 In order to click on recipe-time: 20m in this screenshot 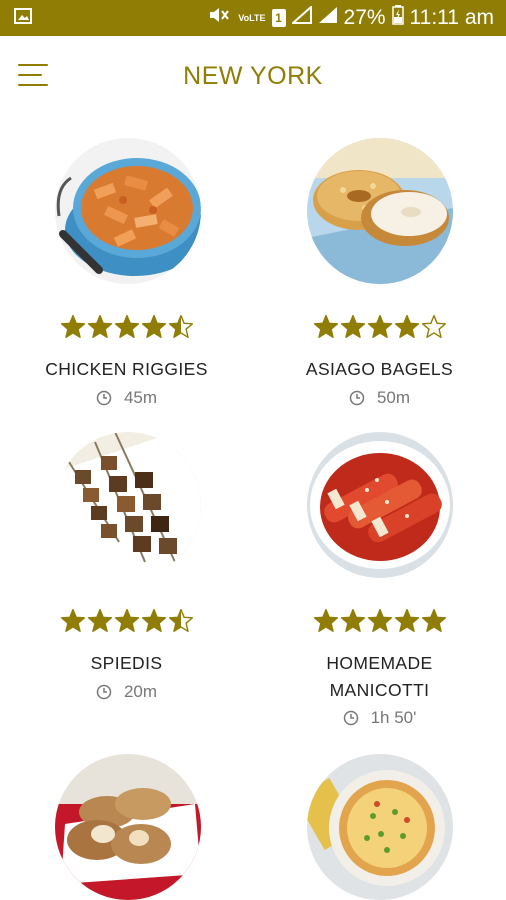, I will do `click(126, 692)`.